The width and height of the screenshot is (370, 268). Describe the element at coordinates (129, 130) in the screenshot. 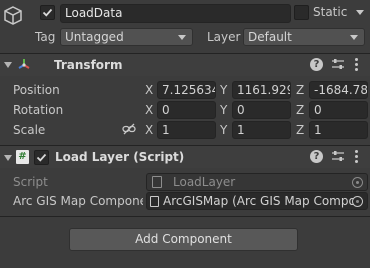

I see `constrain-proportions-icon` at that location.